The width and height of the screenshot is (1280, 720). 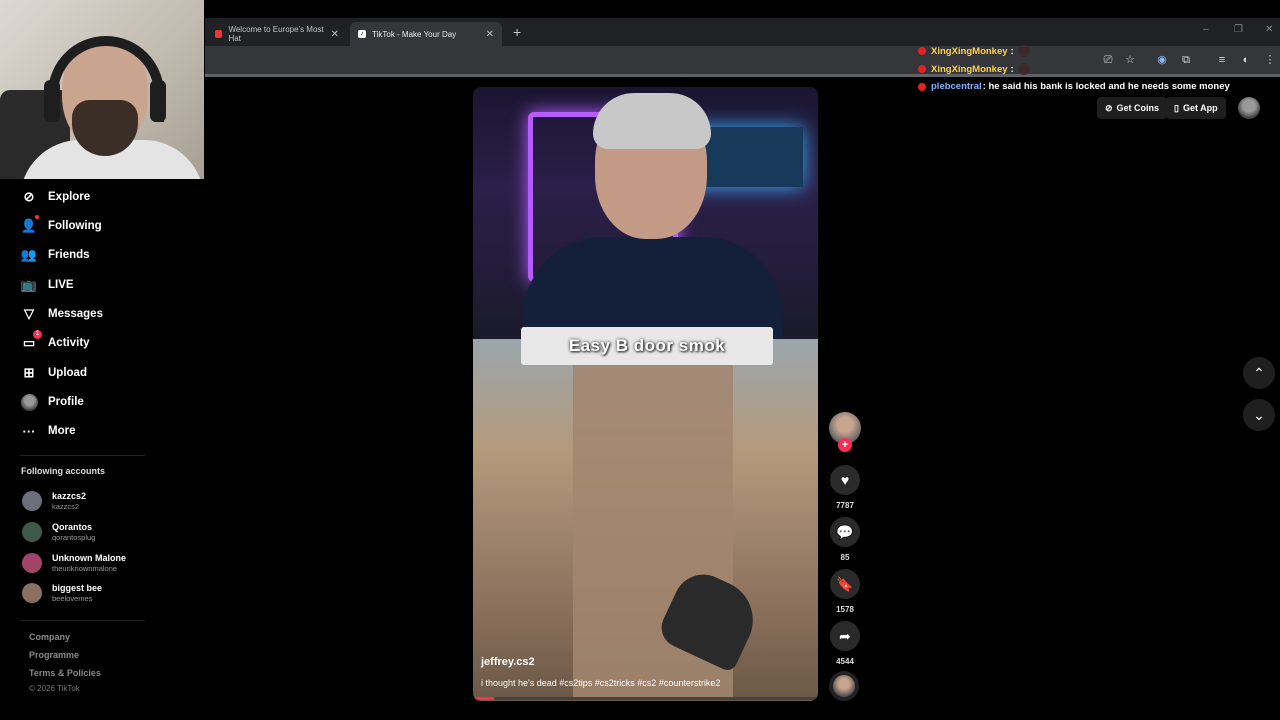 I want to click on tiktok-favicon-icon: ♪, so click(x=362, y=34).